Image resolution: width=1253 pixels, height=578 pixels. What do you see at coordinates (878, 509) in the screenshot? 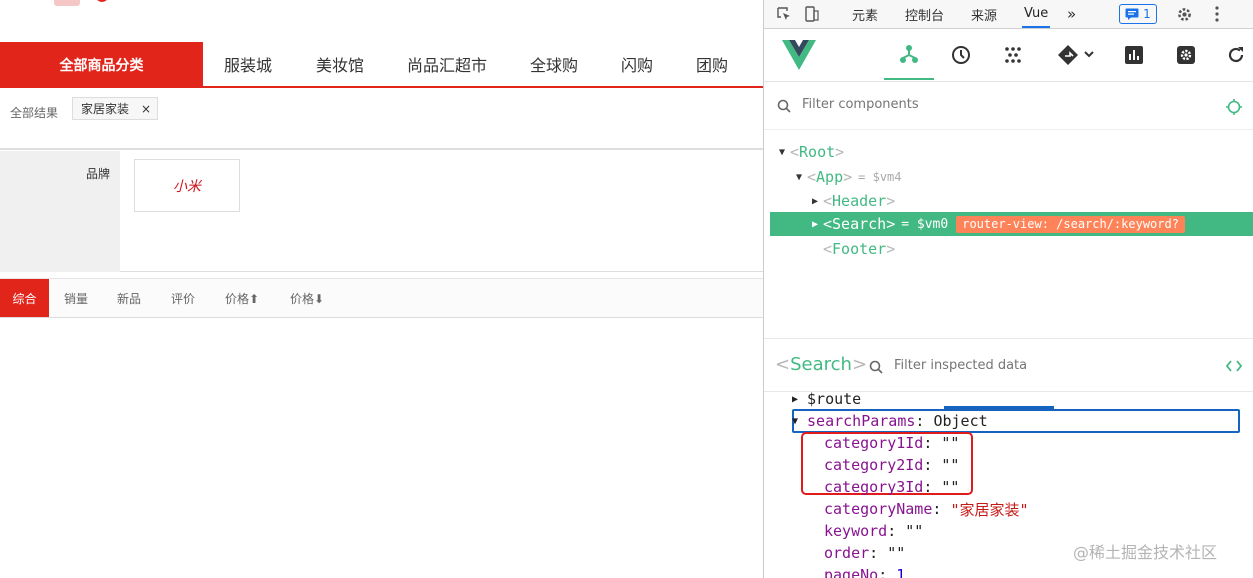
I see `data-key: categoryName` at bounding box center [878, 509].